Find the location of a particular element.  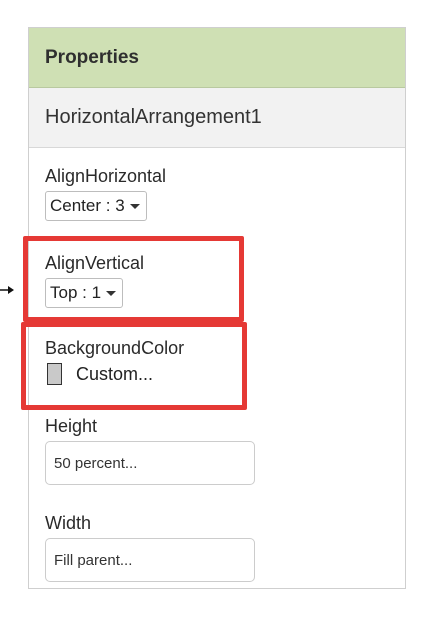

align-vertical-value: Top : 1 is located at coordinates (76, 292).